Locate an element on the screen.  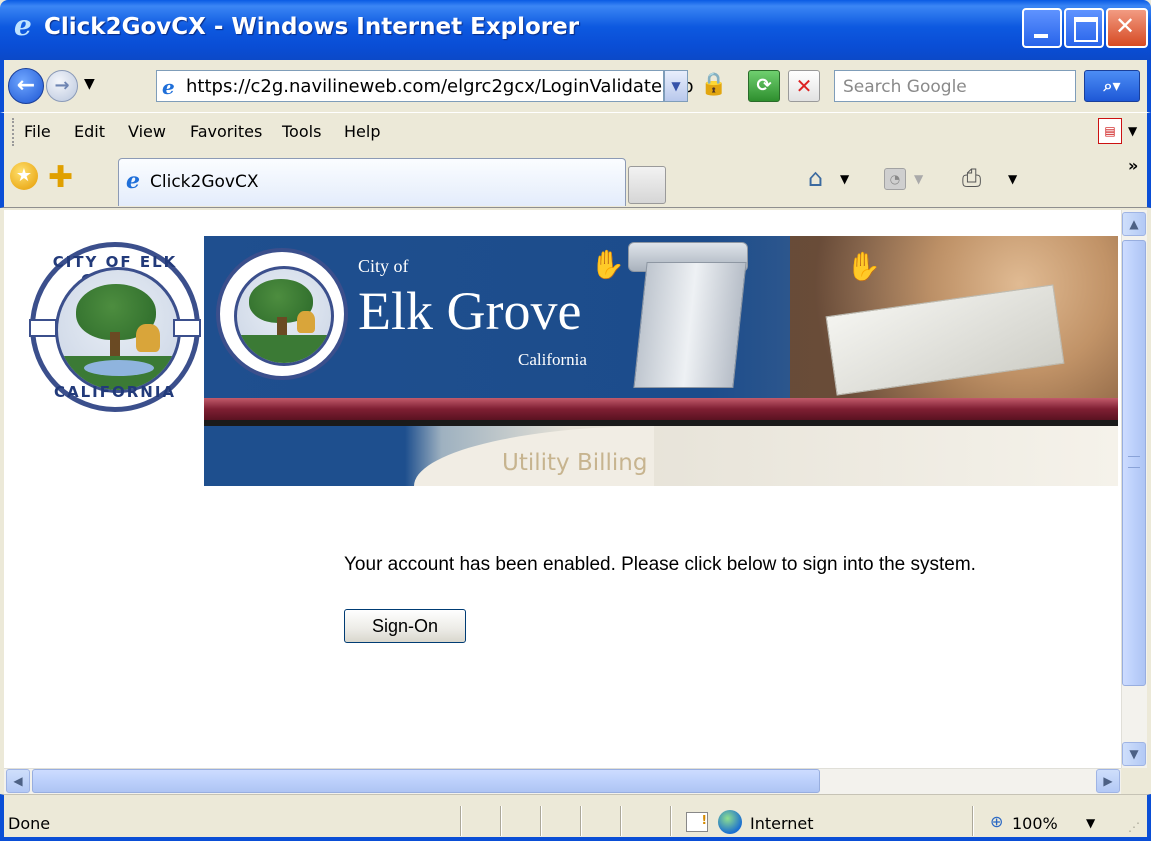
scroll-left-arrow-icon: ◀ is located at coordinates (18, 781).